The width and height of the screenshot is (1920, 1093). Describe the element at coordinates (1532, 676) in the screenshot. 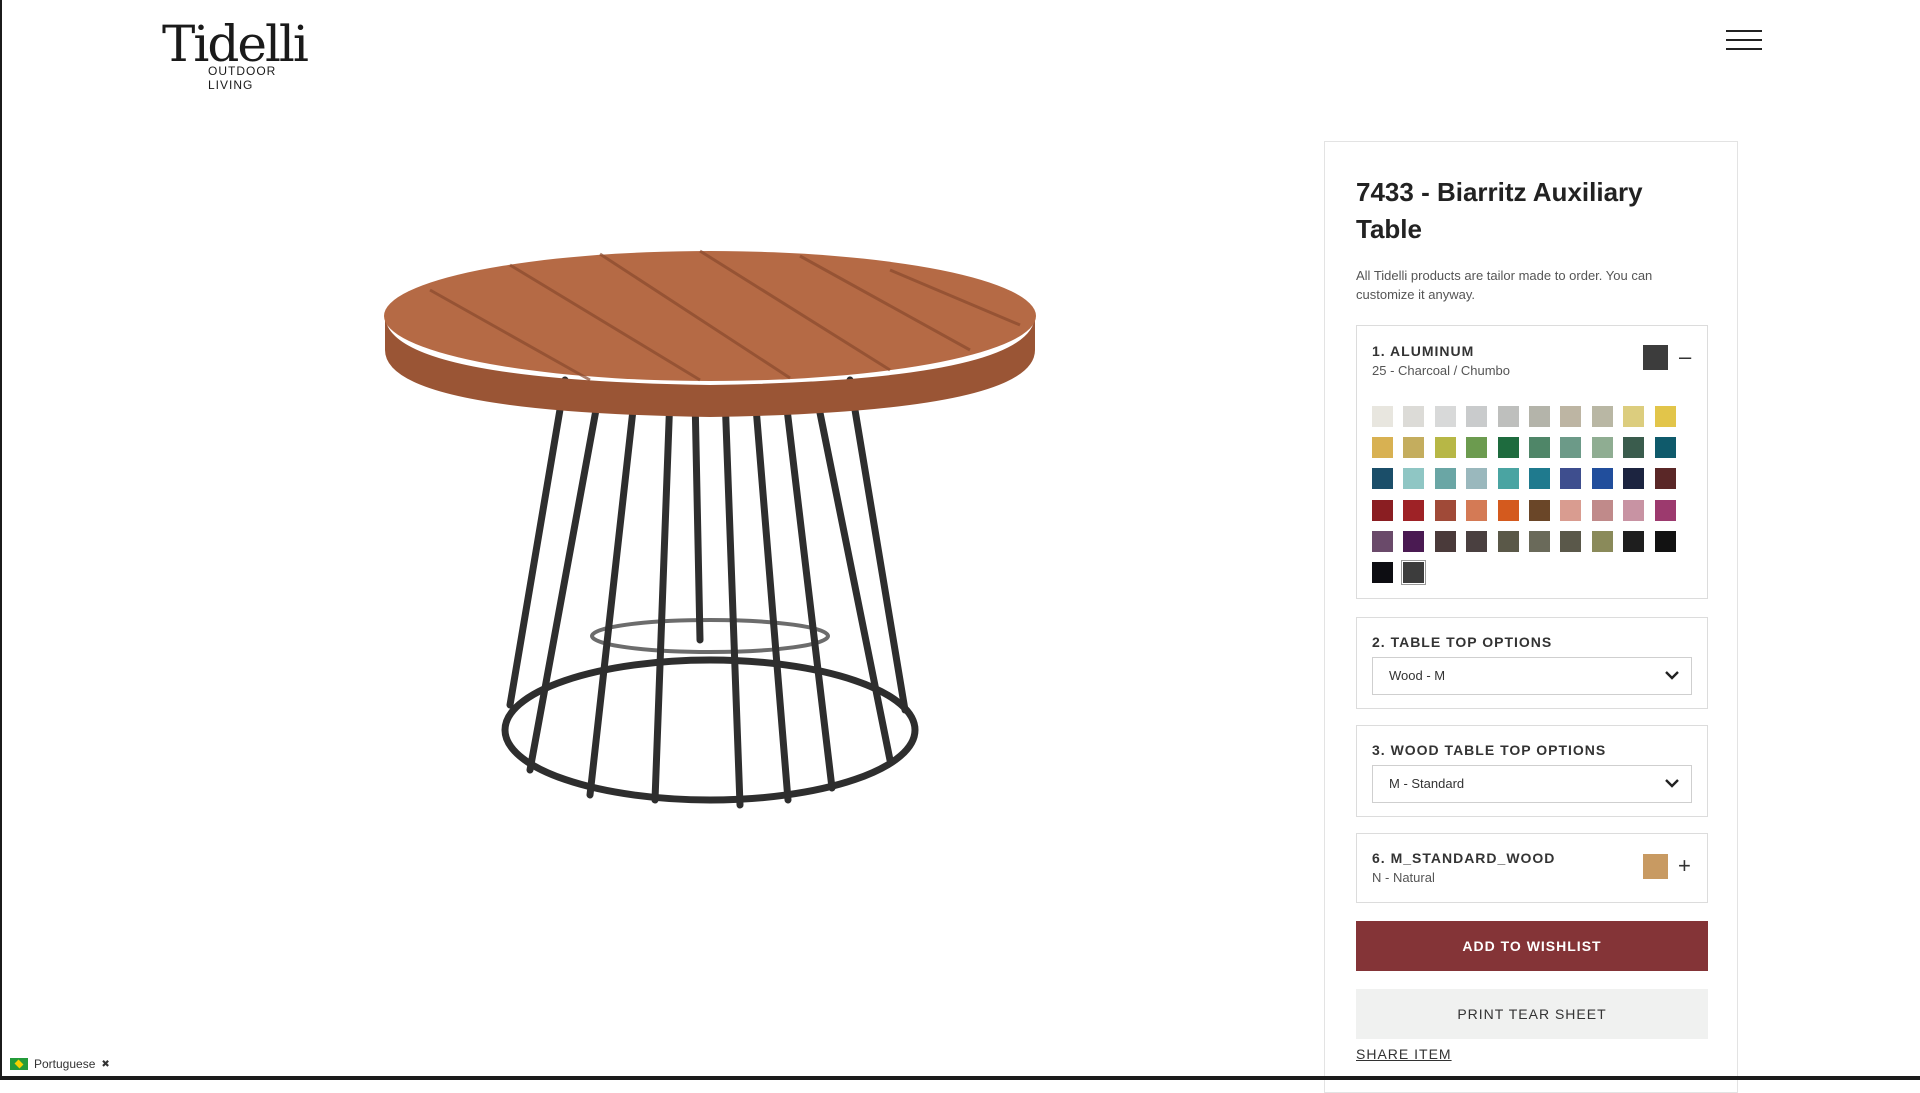

I see `table-top-select: Wood - M` at that location.